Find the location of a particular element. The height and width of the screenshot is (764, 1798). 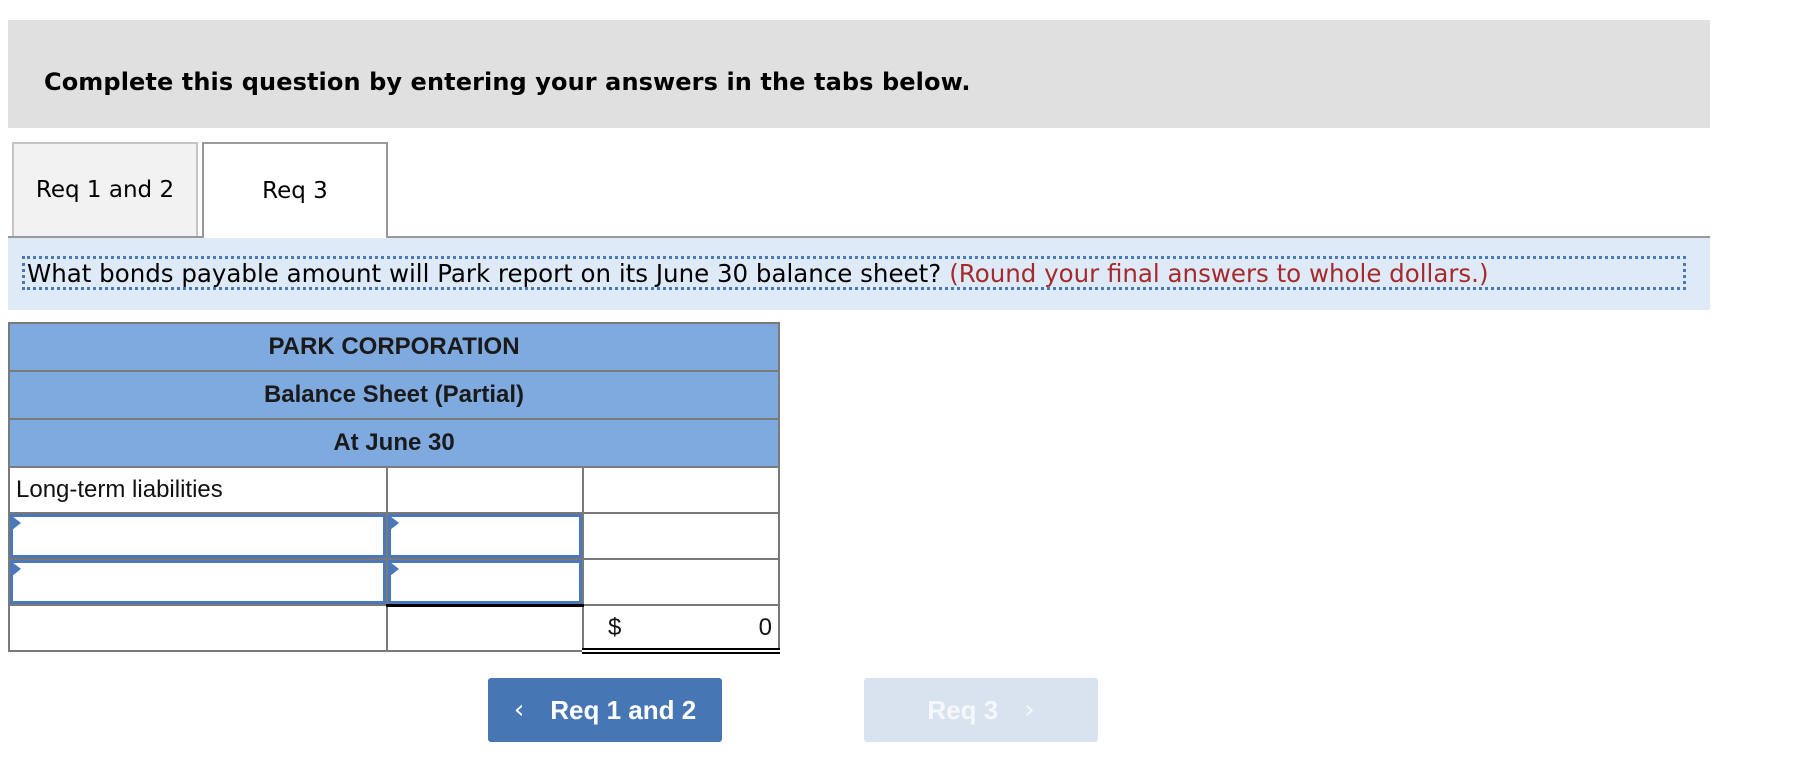

header-row-date: At June 30 is located at coordinates (394, 443).